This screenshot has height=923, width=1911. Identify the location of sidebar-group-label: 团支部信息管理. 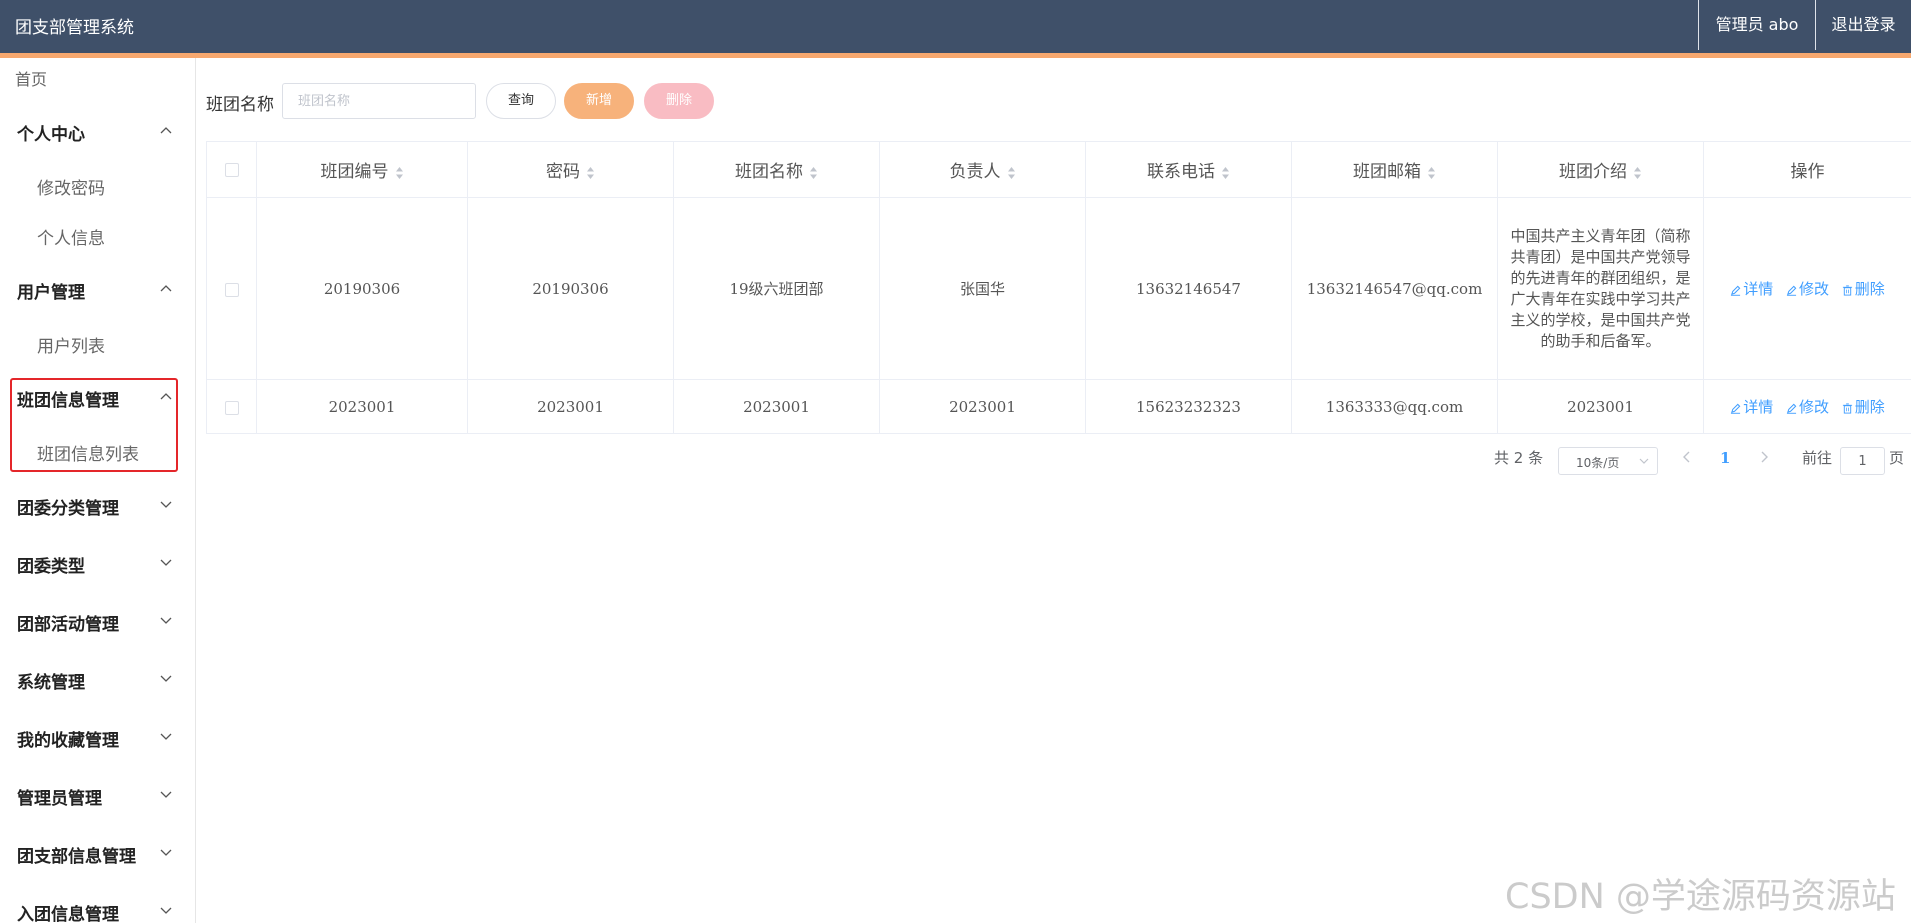
(76, 857).